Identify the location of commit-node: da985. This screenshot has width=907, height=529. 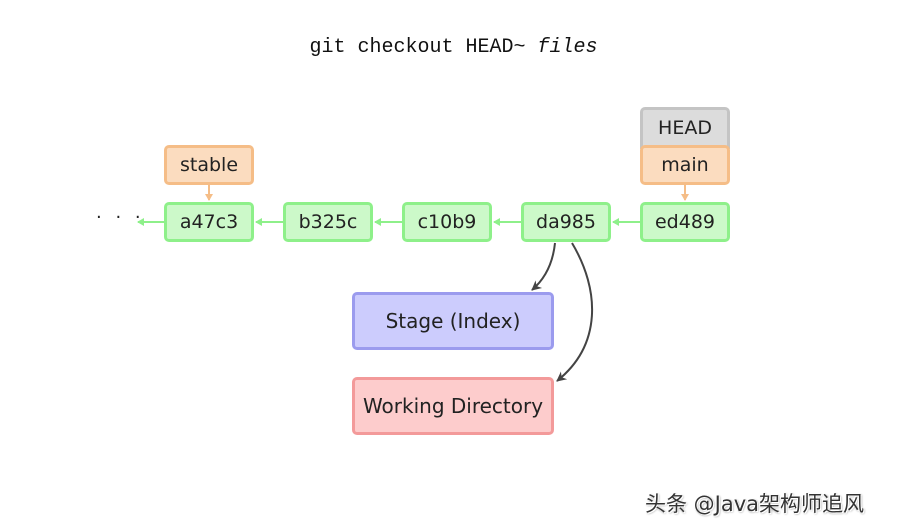
(566, 222).